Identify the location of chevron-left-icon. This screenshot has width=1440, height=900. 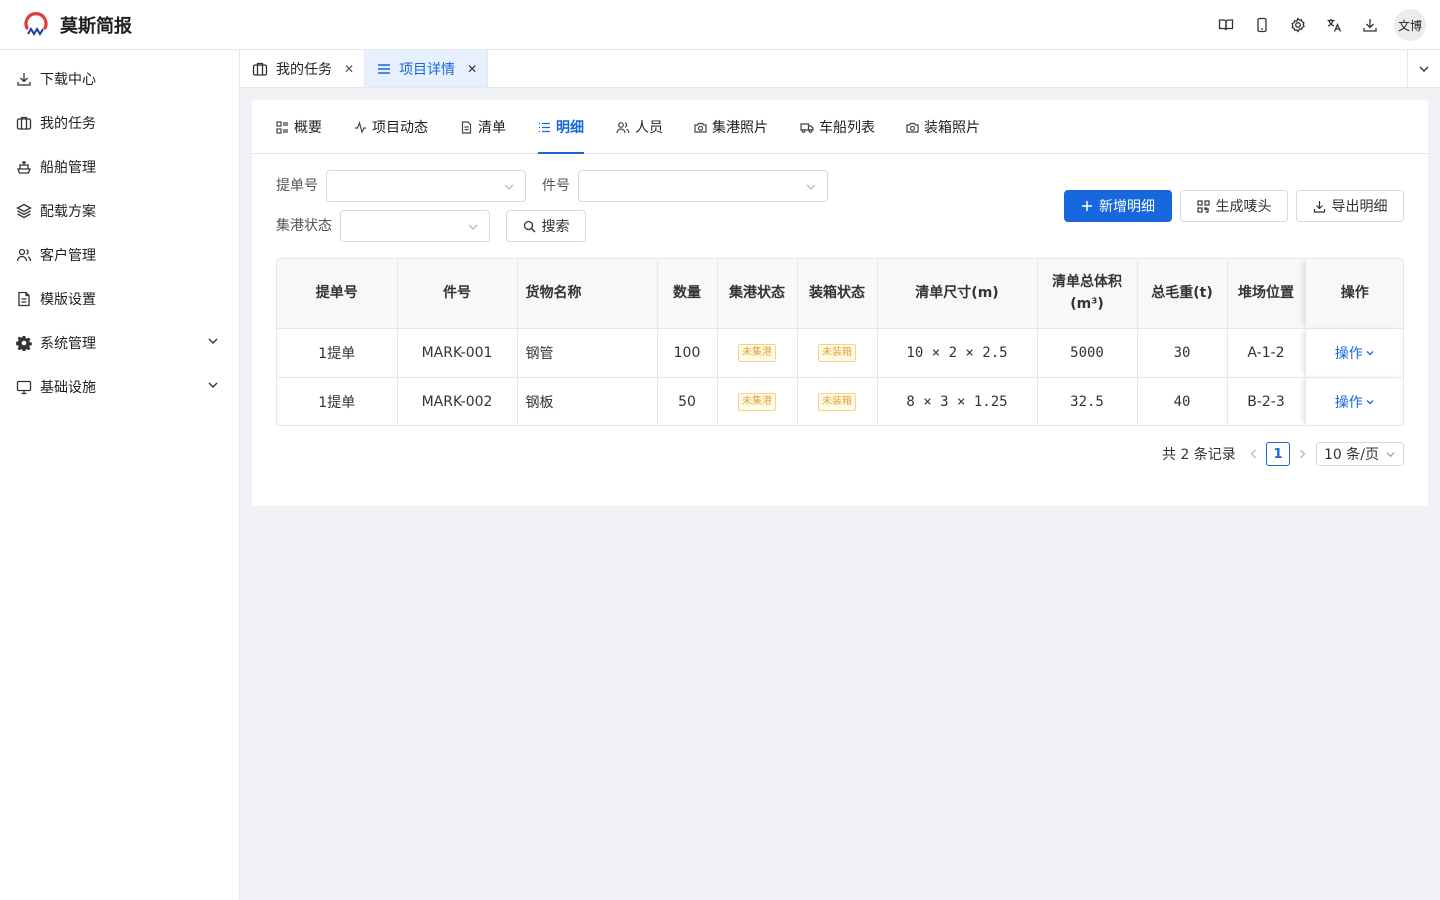
(1254, 454).